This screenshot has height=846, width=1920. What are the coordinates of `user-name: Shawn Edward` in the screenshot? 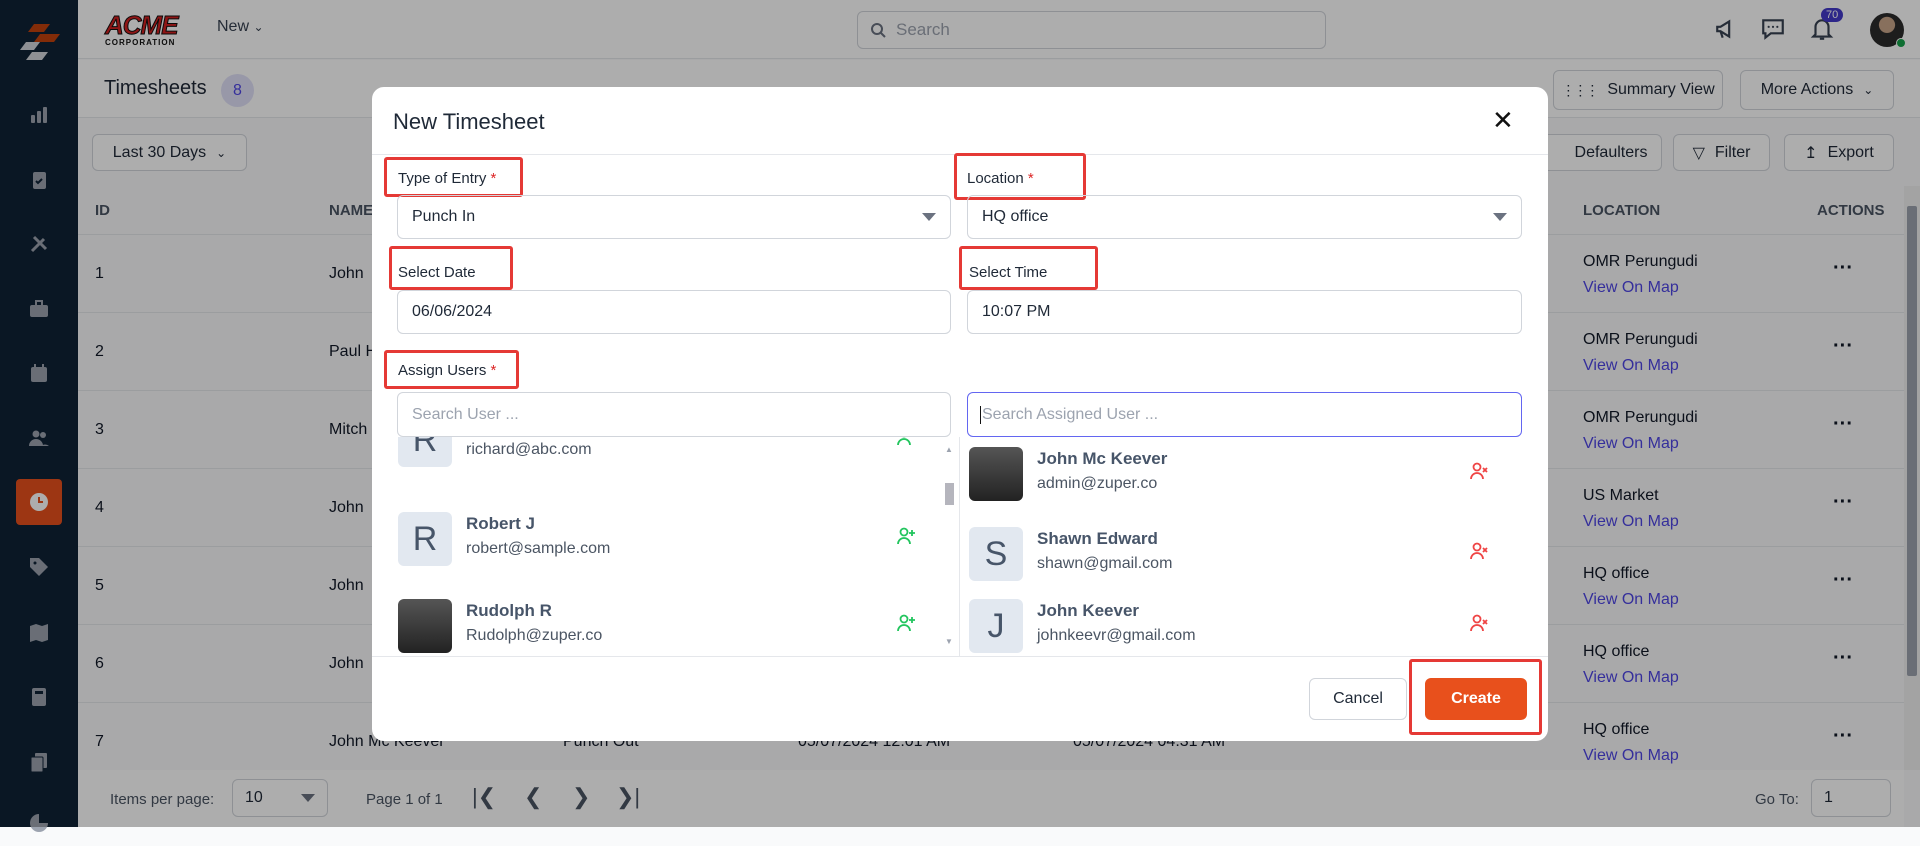 It's located at (1097, 538).